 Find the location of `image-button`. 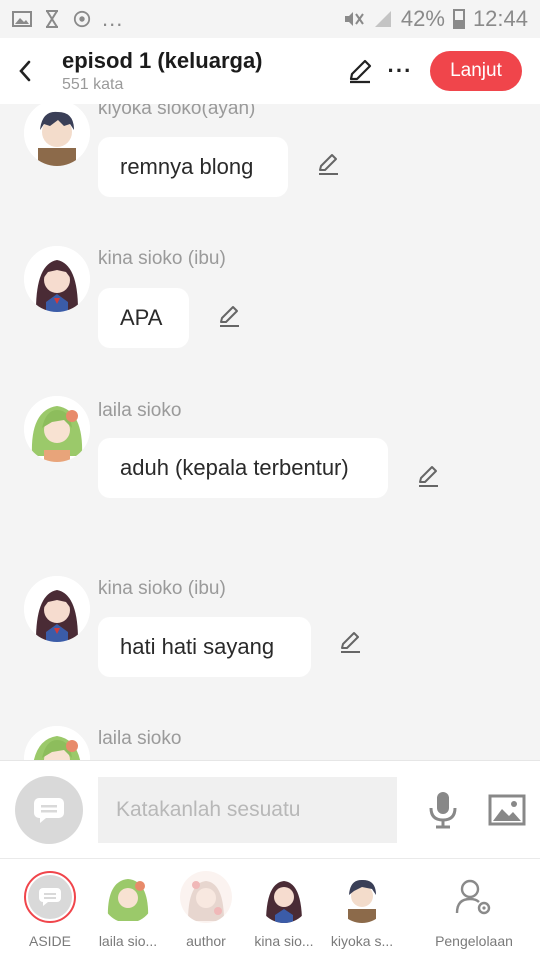

image-button is located at coordinates (507, 810).